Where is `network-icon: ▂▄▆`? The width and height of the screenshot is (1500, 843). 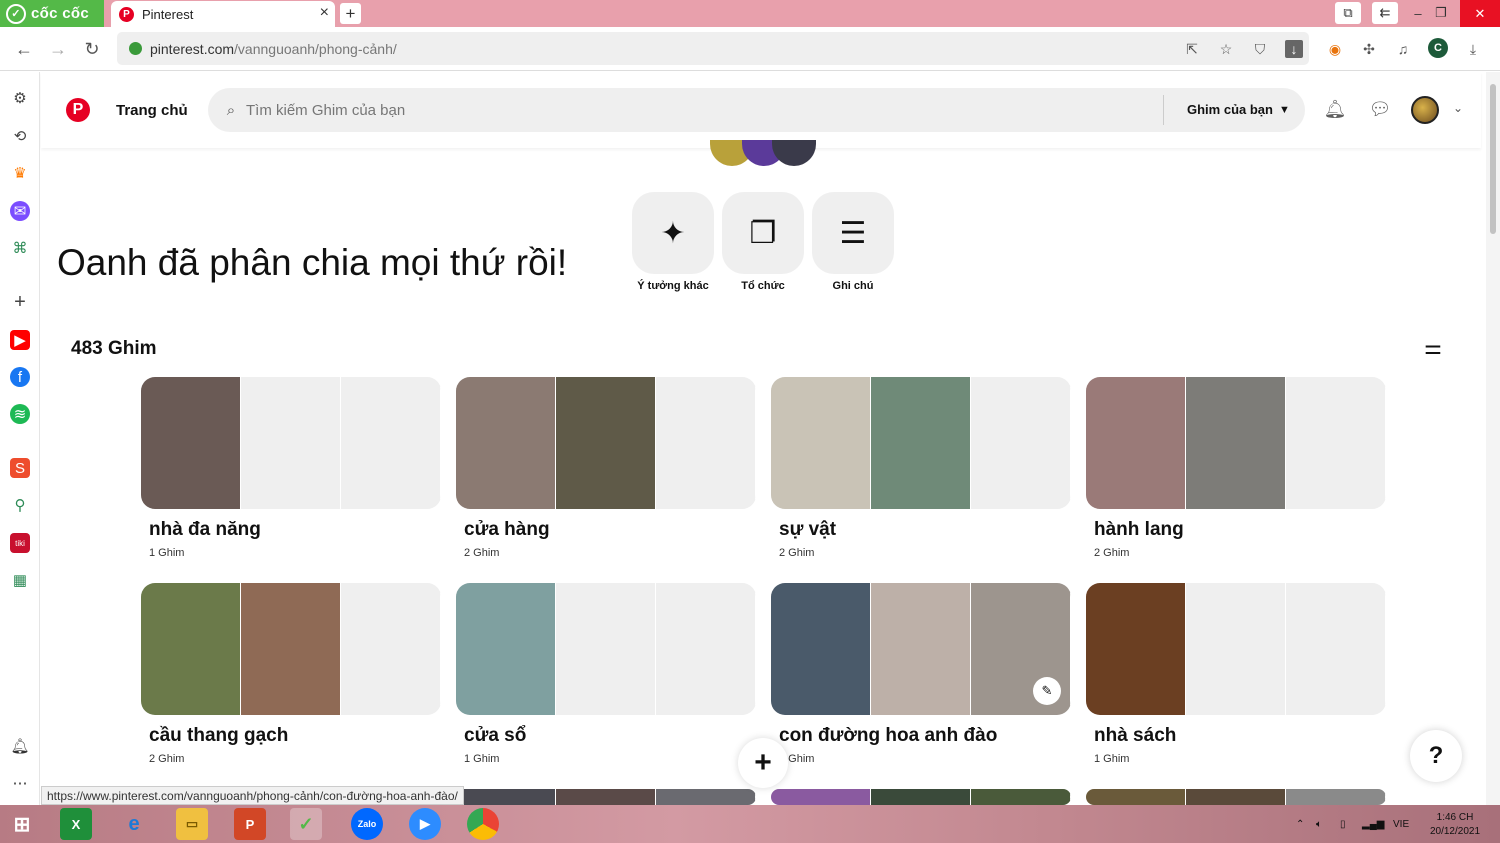
network-icon: ▂▄▆ is located at coordinates (1373, 824).